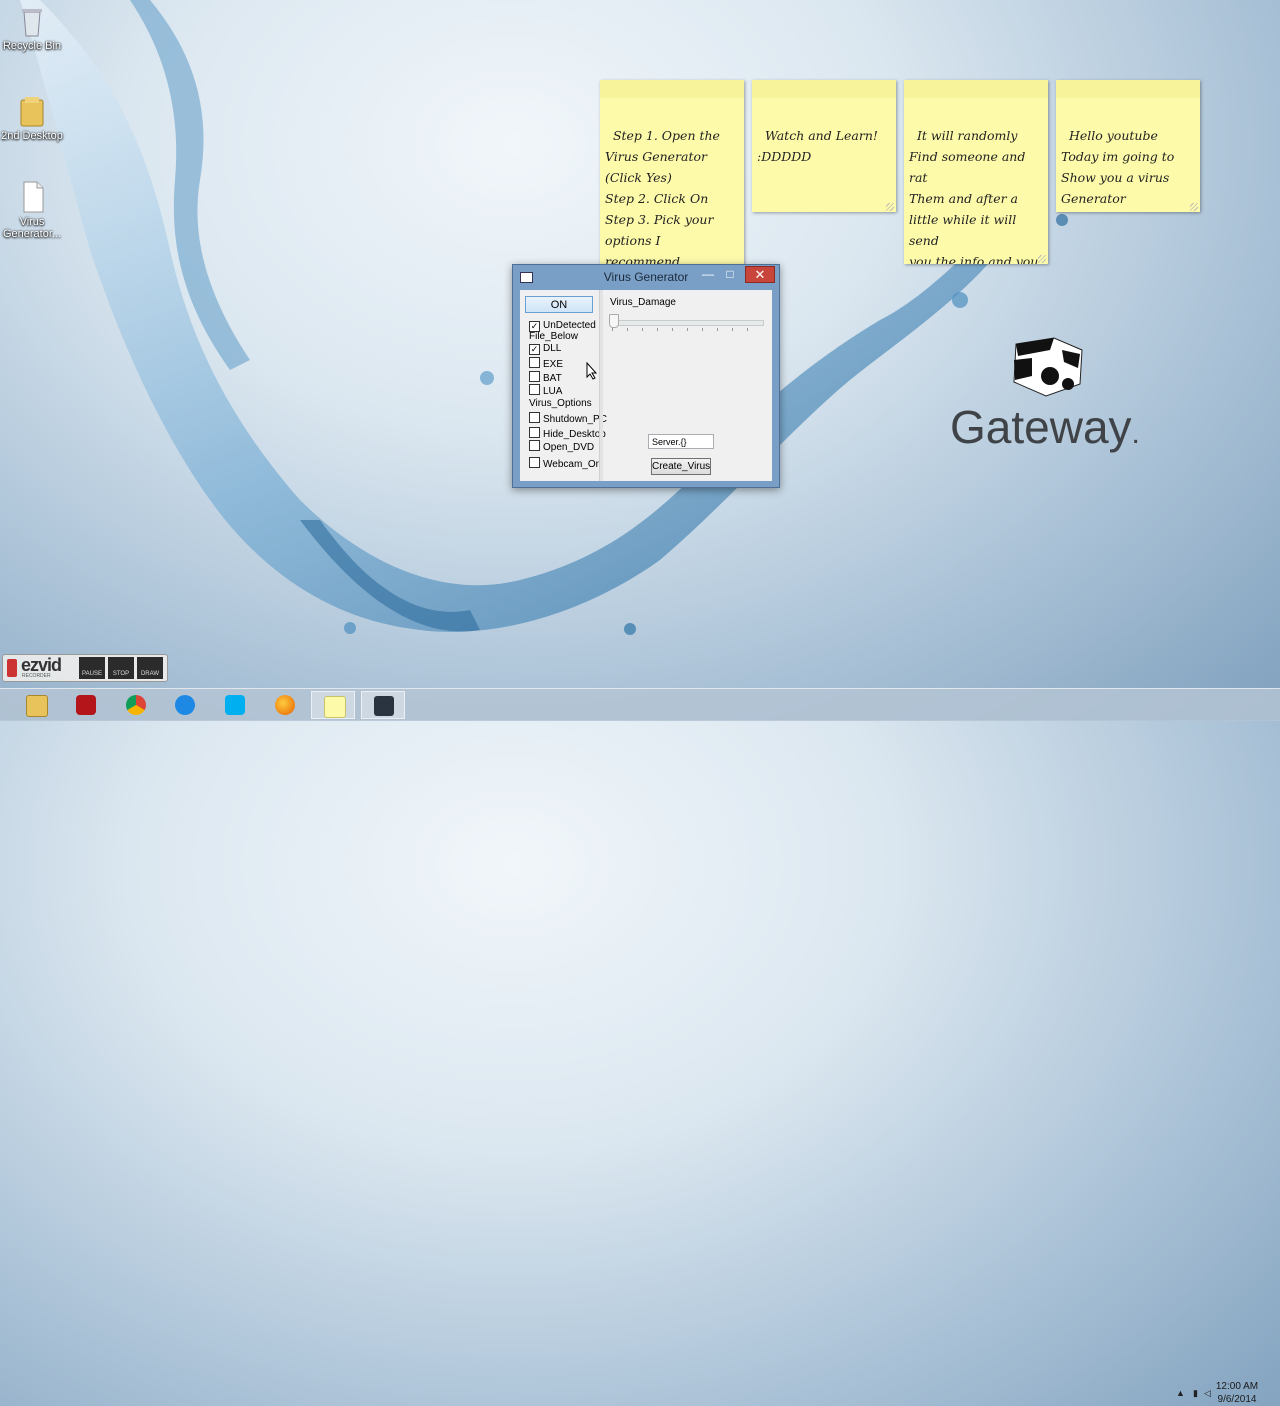 This screenshot has width=1280, height=1406. Describe the element at coordinates (32, 136) in the screenshot. I see `desktop-icon-label: 2nd Desktop` at that location.